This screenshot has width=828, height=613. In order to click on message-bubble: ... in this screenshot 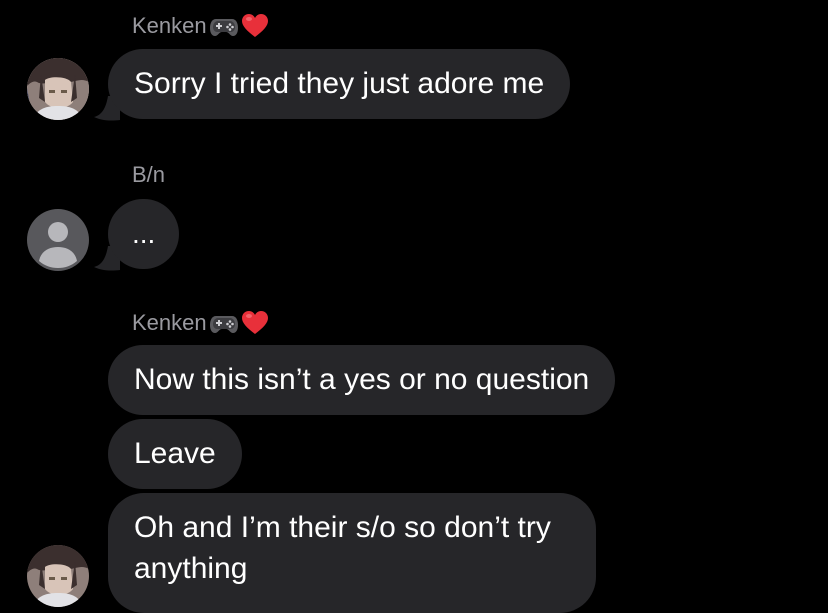, I will do `click(144, 234)`.